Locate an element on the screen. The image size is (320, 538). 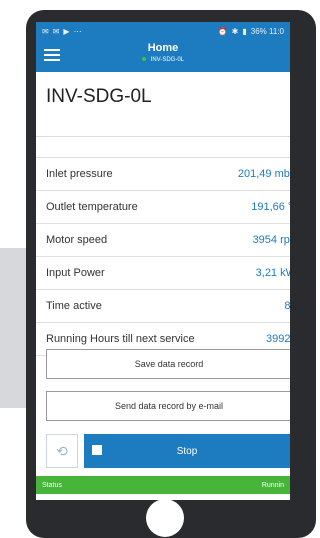
send-data-record-email-button: Send data record by e-mail is located at coordinates (168, 406).